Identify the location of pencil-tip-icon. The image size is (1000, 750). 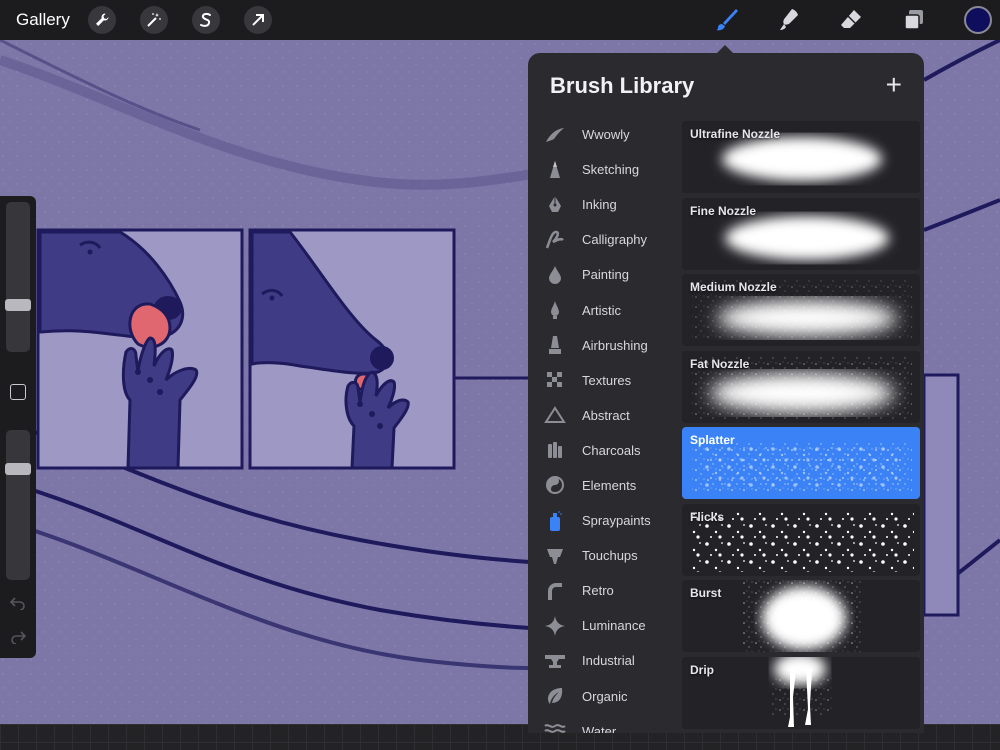
(555, 170).